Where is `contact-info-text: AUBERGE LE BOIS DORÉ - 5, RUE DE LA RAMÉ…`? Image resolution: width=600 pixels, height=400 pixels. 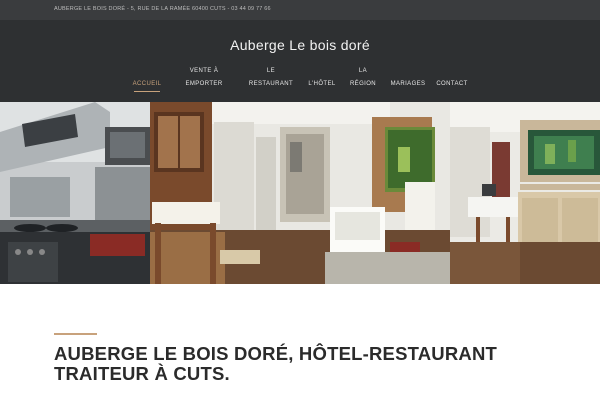
contact-info-text: AUBERGE LE BOIS DORÉ - 5, RUE DE LA RAMÉ… is located at coordinates (162, 9).